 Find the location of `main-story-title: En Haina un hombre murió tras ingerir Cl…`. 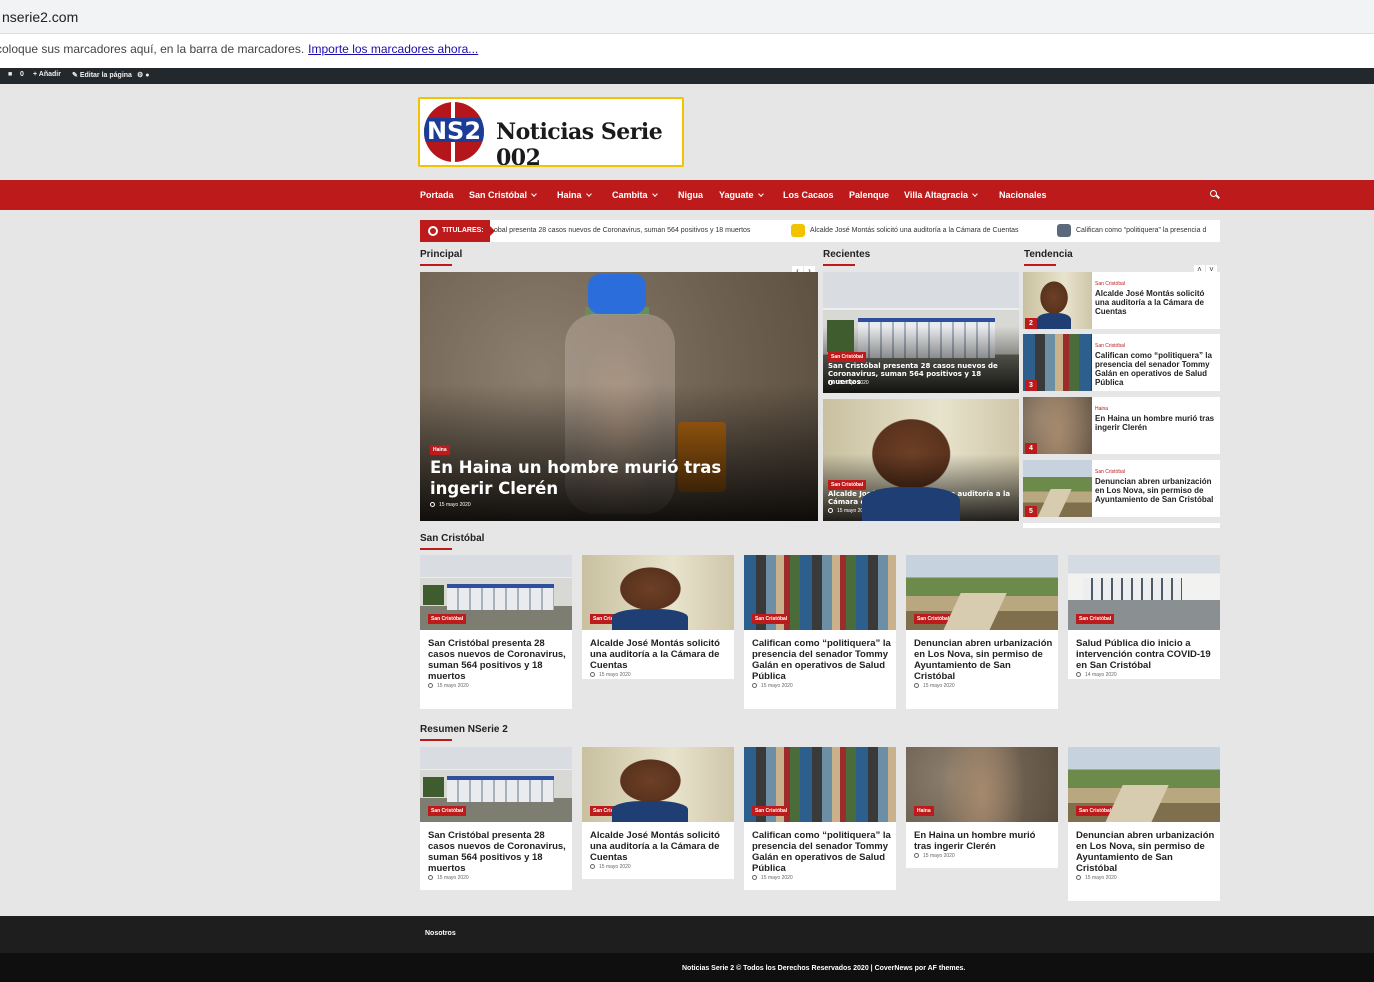

main-story-title: En Haina un hombre murió tras ingerir Cl… is located at coordinates (600, 478).